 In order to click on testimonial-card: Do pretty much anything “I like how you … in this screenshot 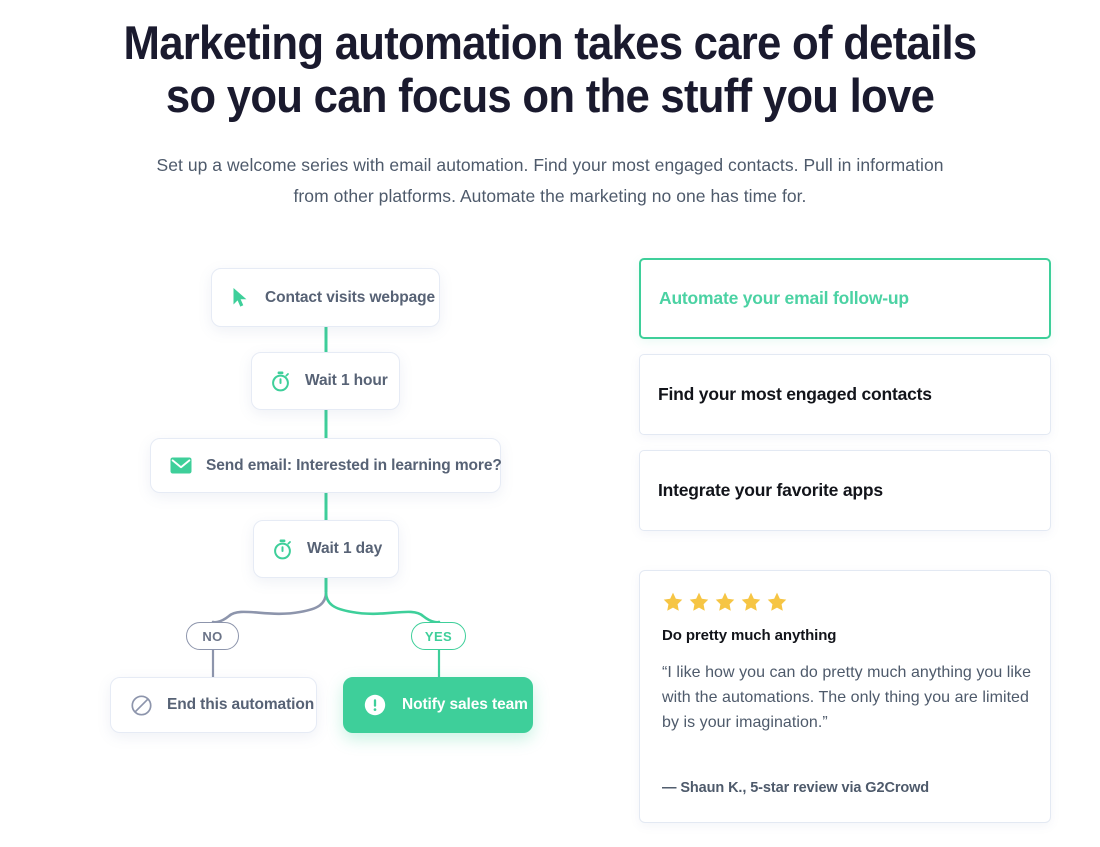, I will do `click(845, 696)`.